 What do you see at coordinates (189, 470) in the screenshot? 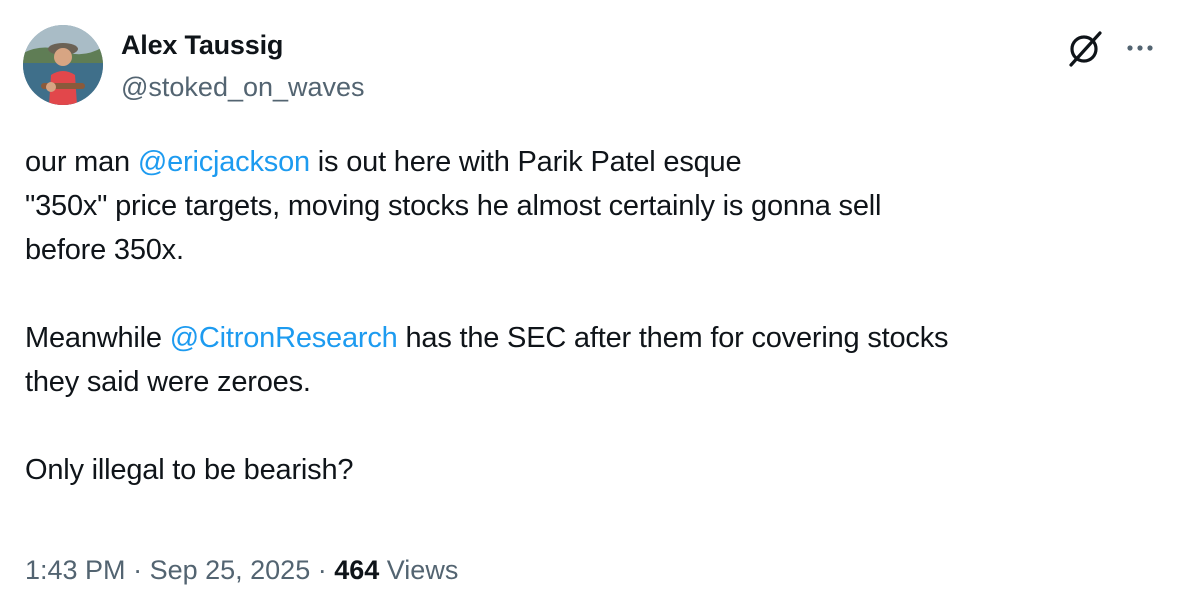
I see `text-line: Only illegal to be bearish?` at bounding box center [189, 470].